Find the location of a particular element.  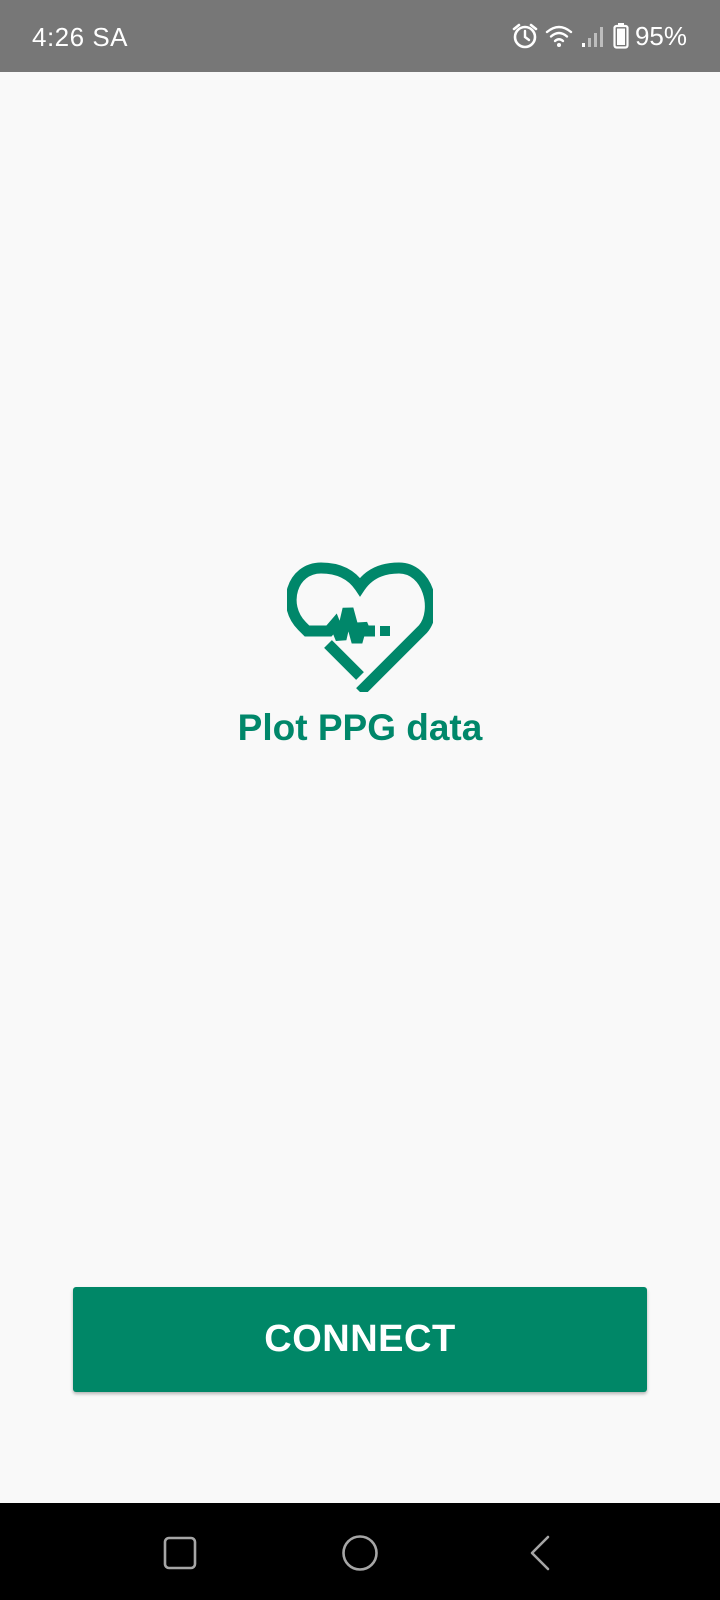

back-icon is located at coordinates (540, 1553).